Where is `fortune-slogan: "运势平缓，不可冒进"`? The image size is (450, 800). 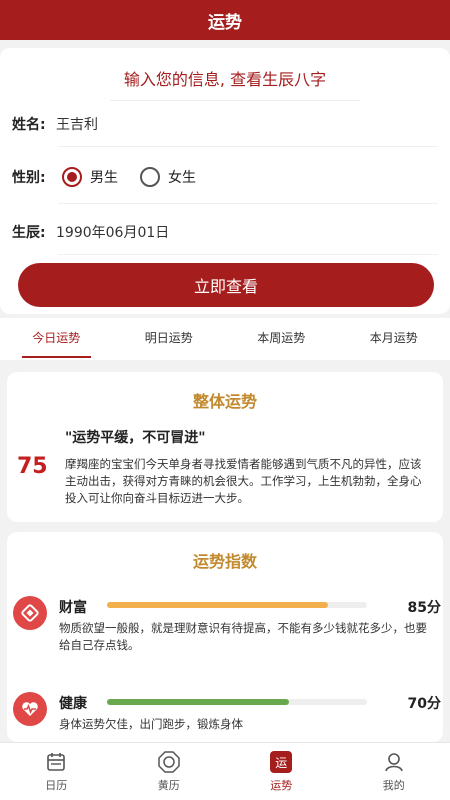 fortune-slogan: "运势平缓，不可冒进" is located at coordinates (135, 438).